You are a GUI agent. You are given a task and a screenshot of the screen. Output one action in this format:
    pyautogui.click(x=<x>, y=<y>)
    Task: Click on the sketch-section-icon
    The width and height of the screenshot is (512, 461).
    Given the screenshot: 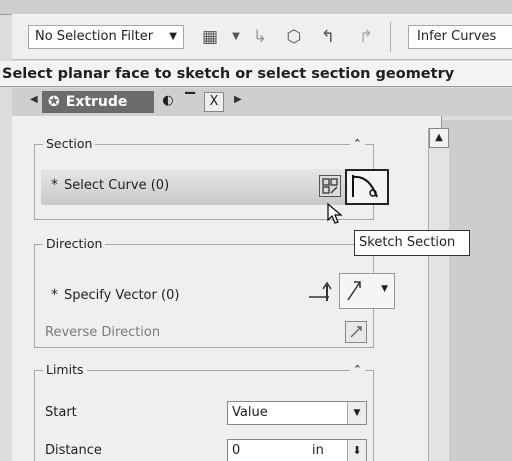 What is the action you would take?
    pyautogui.click(x=330, y=186)
    